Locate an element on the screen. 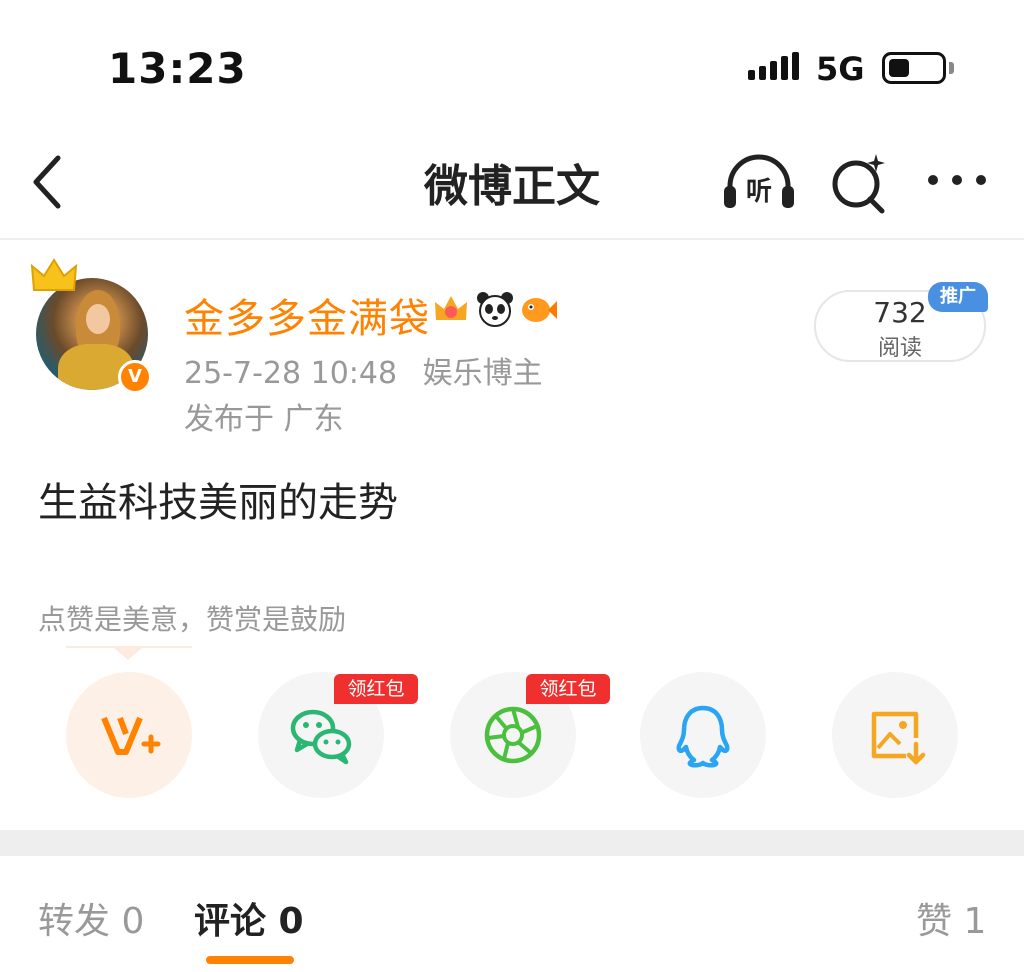  battery-icon is located at coordinates (914, 68).